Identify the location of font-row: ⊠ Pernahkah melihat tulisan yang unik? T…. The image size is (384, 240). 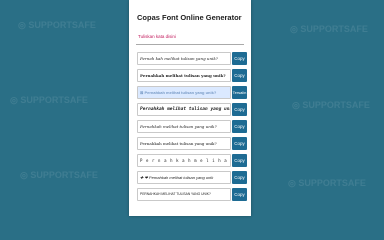
(192, 92).